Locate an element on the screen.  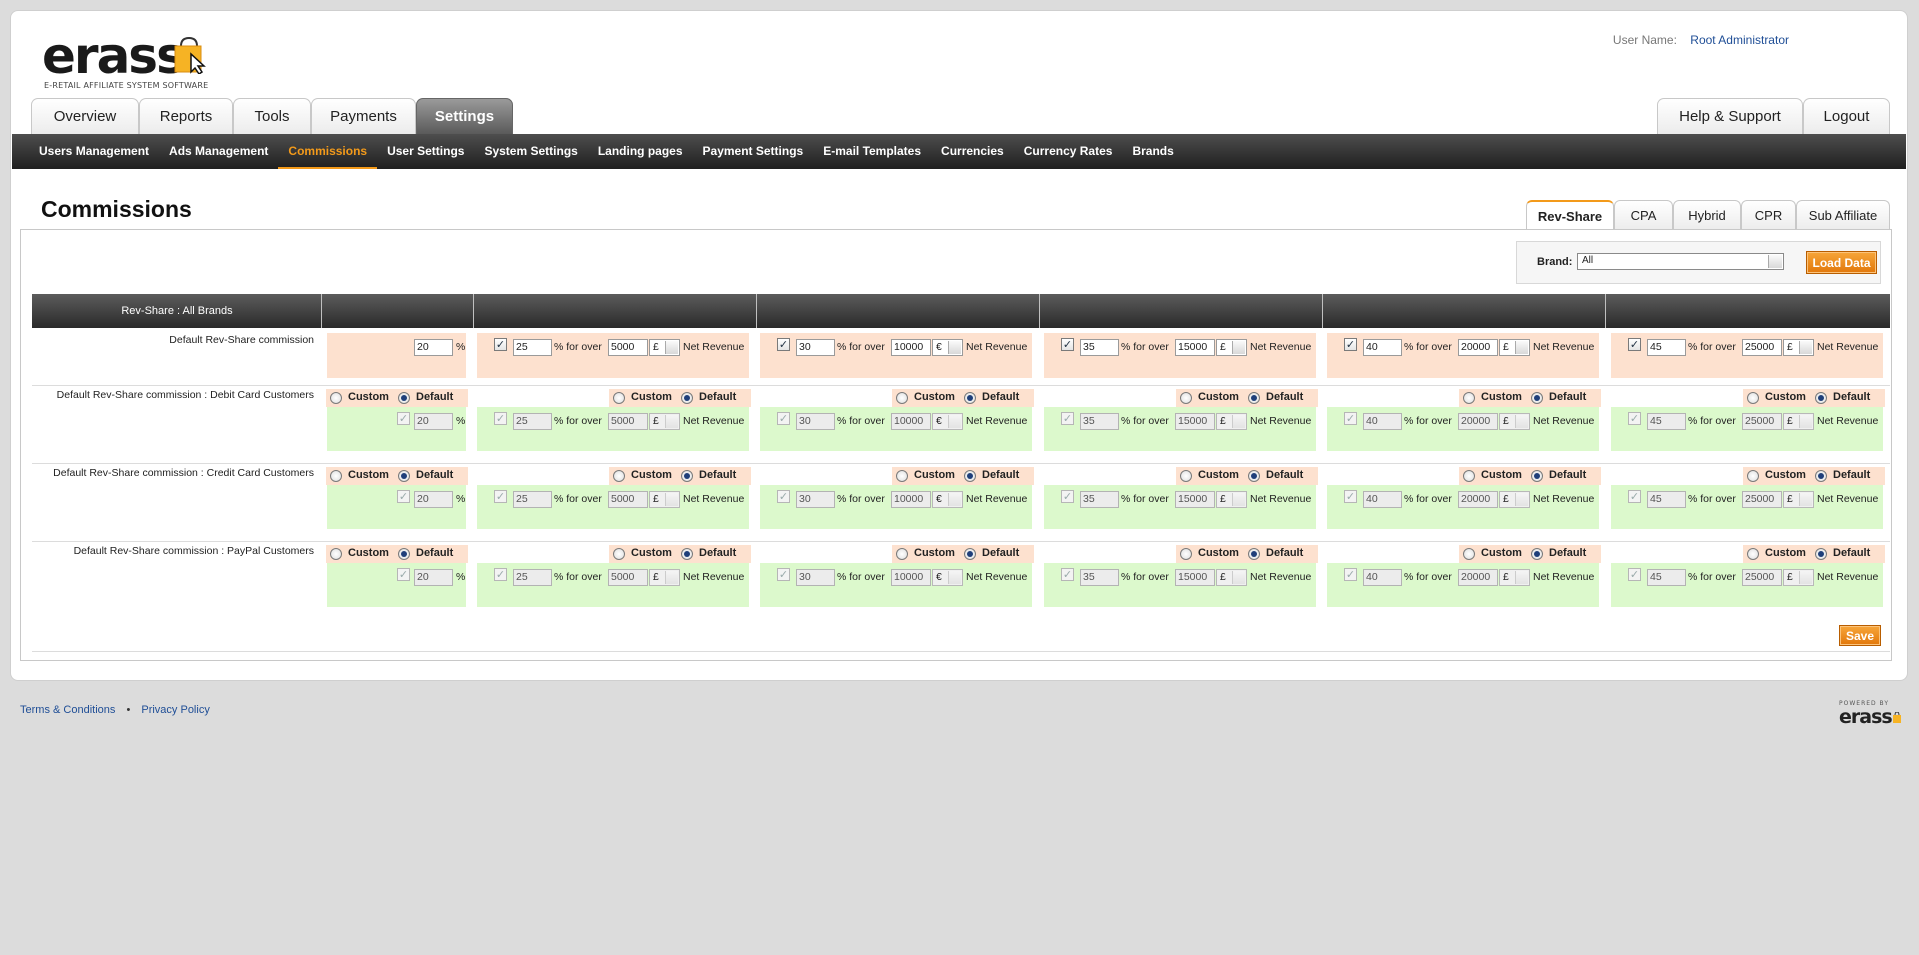
tab-help-support: Help & Support is located at coordinates (1730, 116).